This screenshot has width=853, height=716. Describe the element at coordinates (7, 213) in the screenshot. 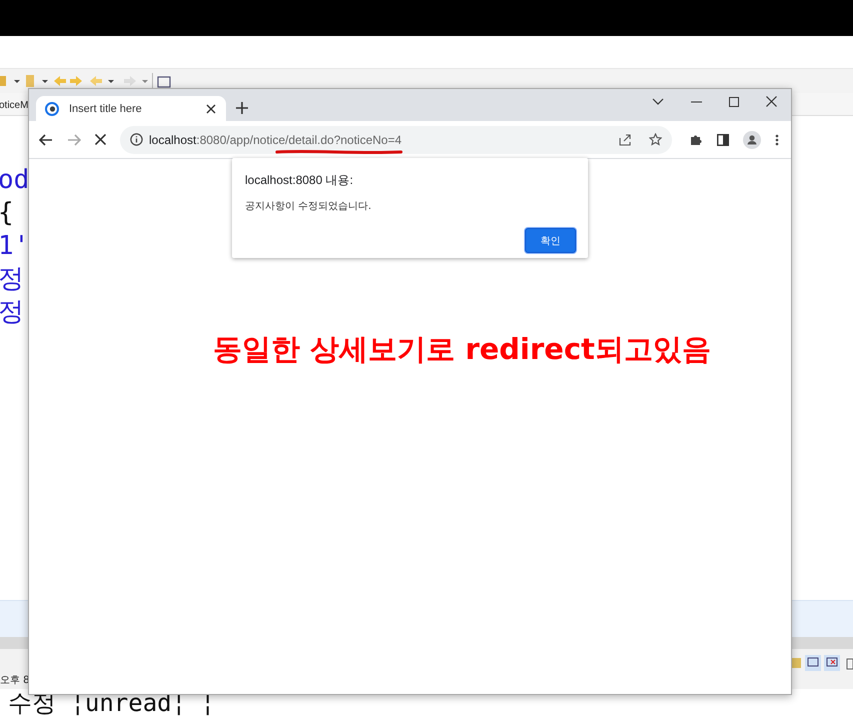

I see `code-line: {` at that location.